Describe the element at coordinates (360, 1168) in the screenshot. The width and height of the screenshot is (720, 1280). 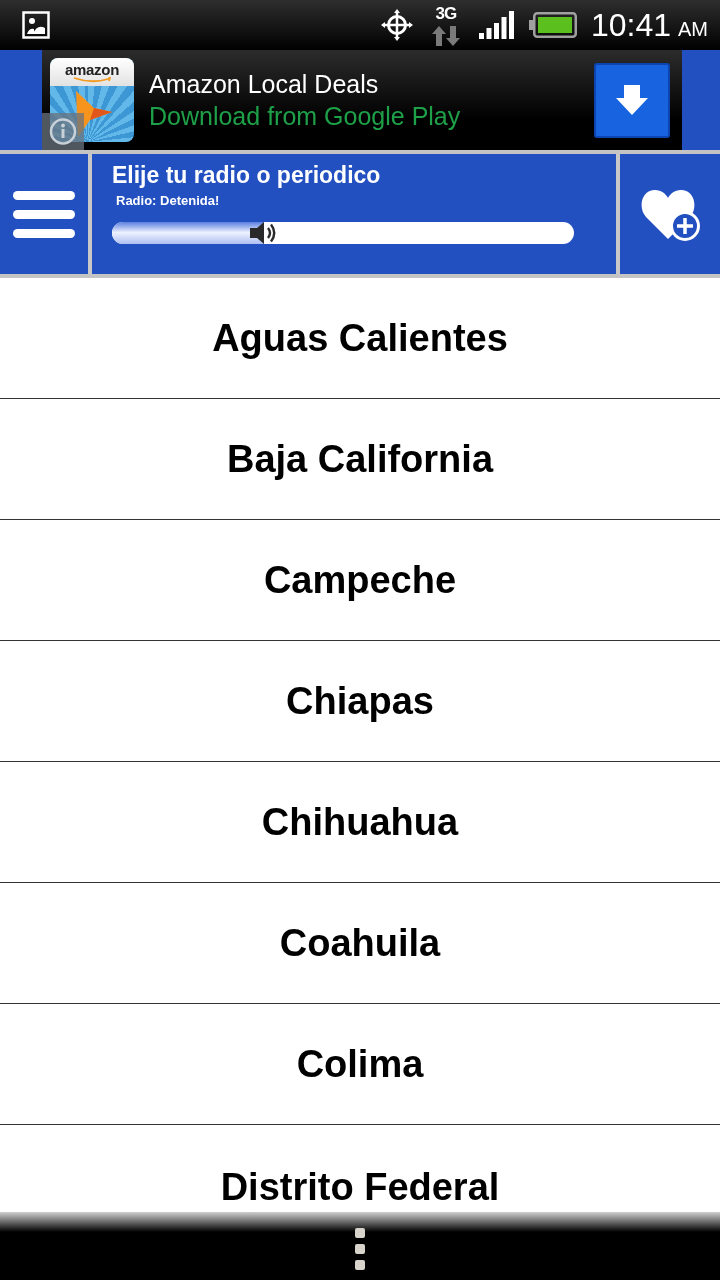
I see `region-item: Distrito Federal` at that location.